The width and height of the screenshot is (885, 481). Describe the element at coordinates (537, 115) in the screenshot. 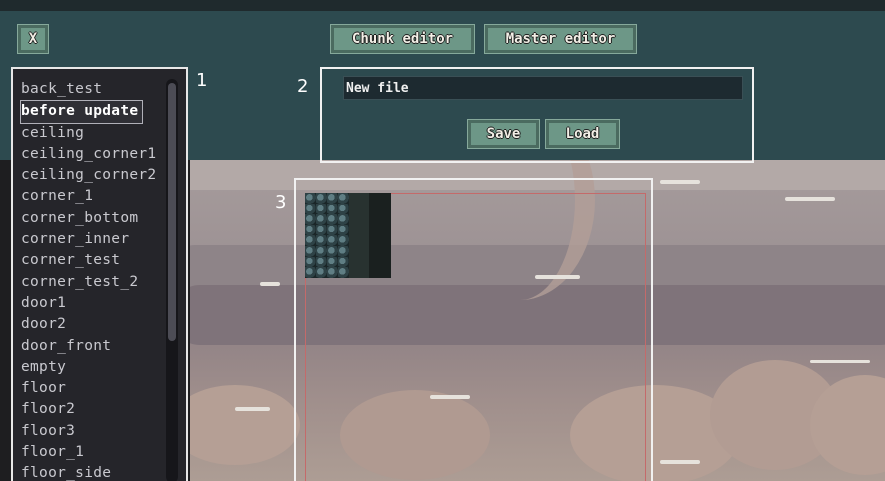

I see `file-panel: Save Load` at that location.